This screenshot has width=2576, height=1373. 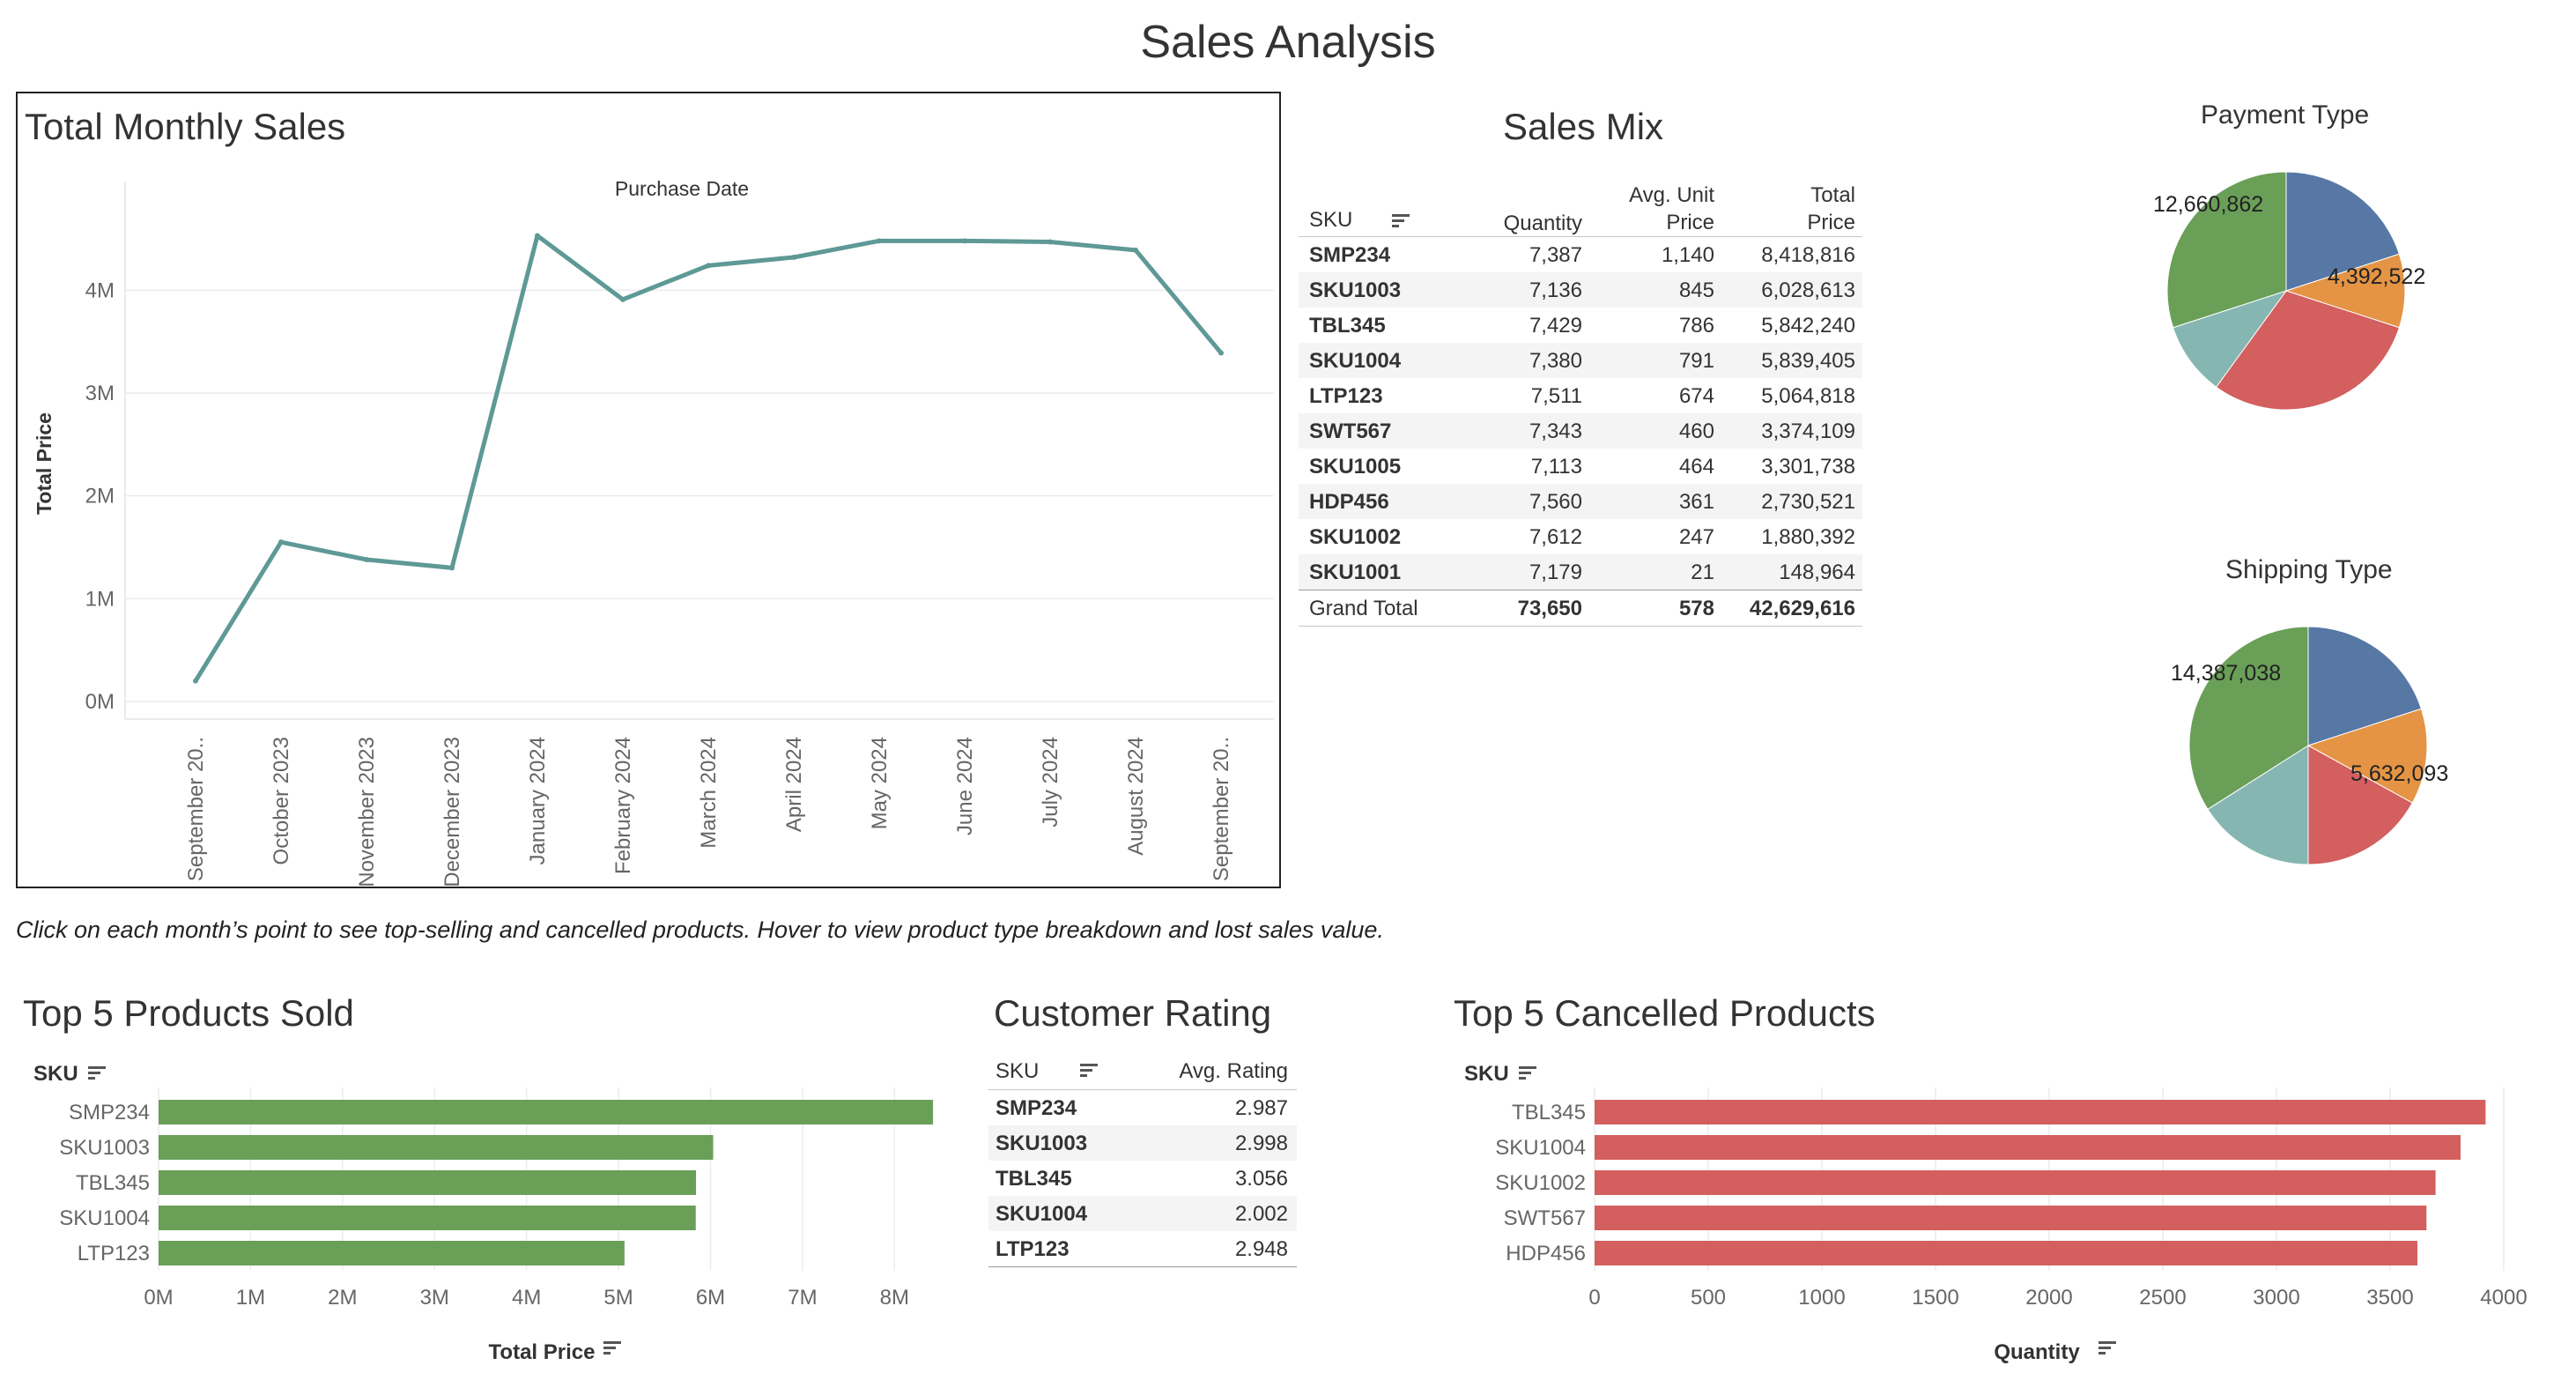 I want to click on y-category-label: HDP456, so click(x=1546, y=1254).